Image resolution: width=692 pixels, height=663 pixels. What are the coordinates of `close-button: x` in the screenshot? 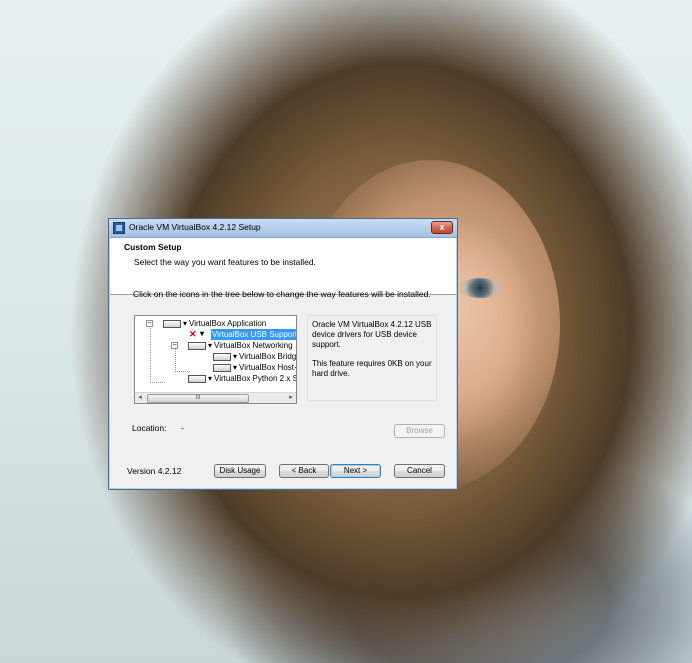 It's located at (442, 227).